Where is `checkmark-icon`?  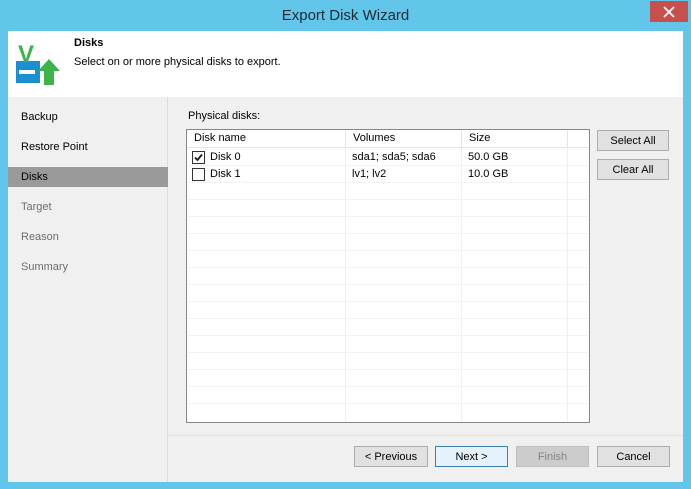
checkmark-icon is located at coordinates (198, 157).